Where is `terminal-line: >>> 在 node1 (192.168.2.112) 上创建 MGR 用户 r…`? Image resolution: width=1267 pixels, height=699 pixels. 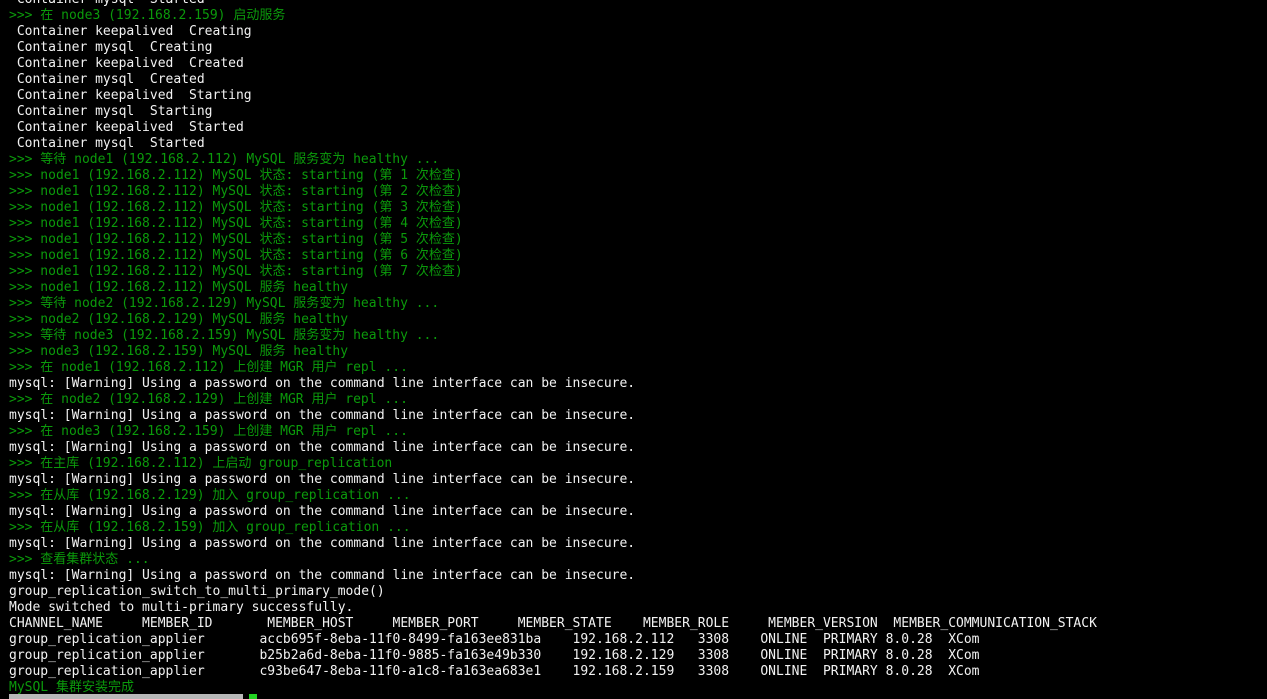 terminal-line: >>> 在 node1 (192.168.2.112) 上创建 MGR 用户 r… is located at coordinates (208, 367).